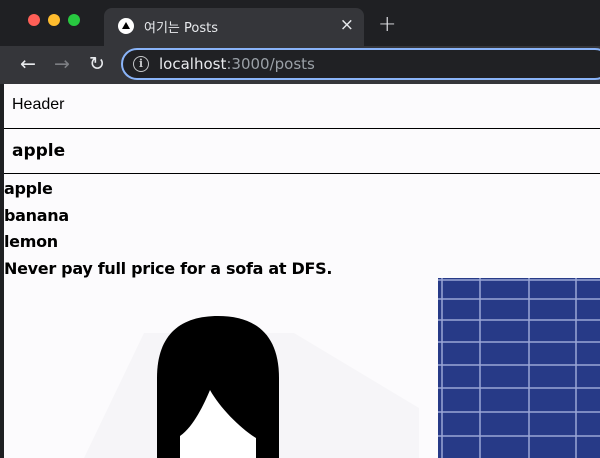 This screenshot has width=600, height=458. Describe the element at coordinates (519, 368) in the screenshot. I see `blue-tile-image` at that location.